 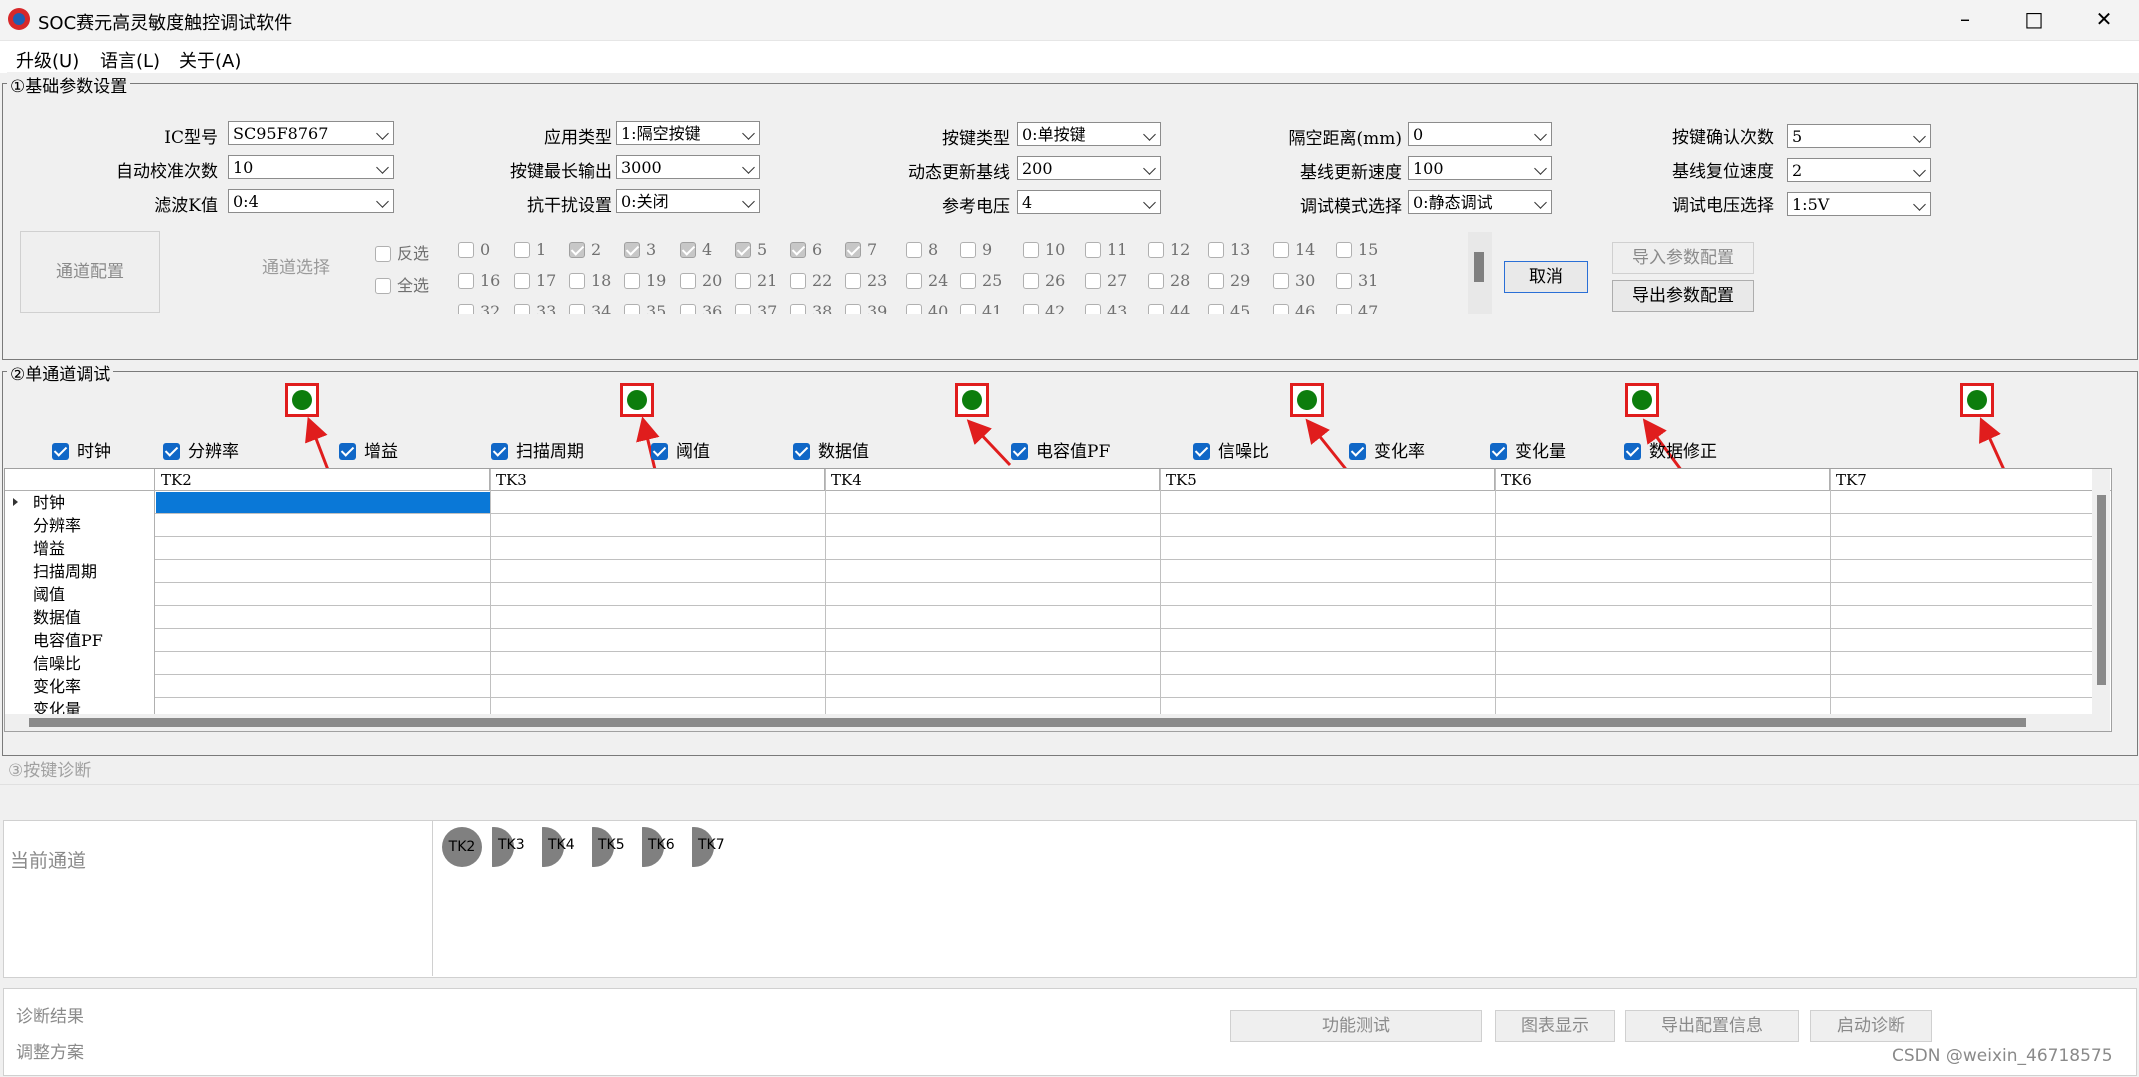 I want to click on row-header: 时钟, so click(x=80, y=502).